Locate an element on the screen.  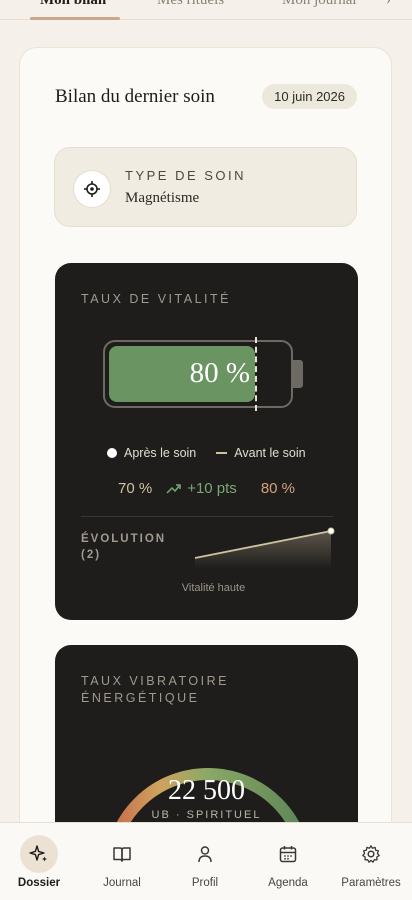
evolution-area is located at coordinates (263, 550).